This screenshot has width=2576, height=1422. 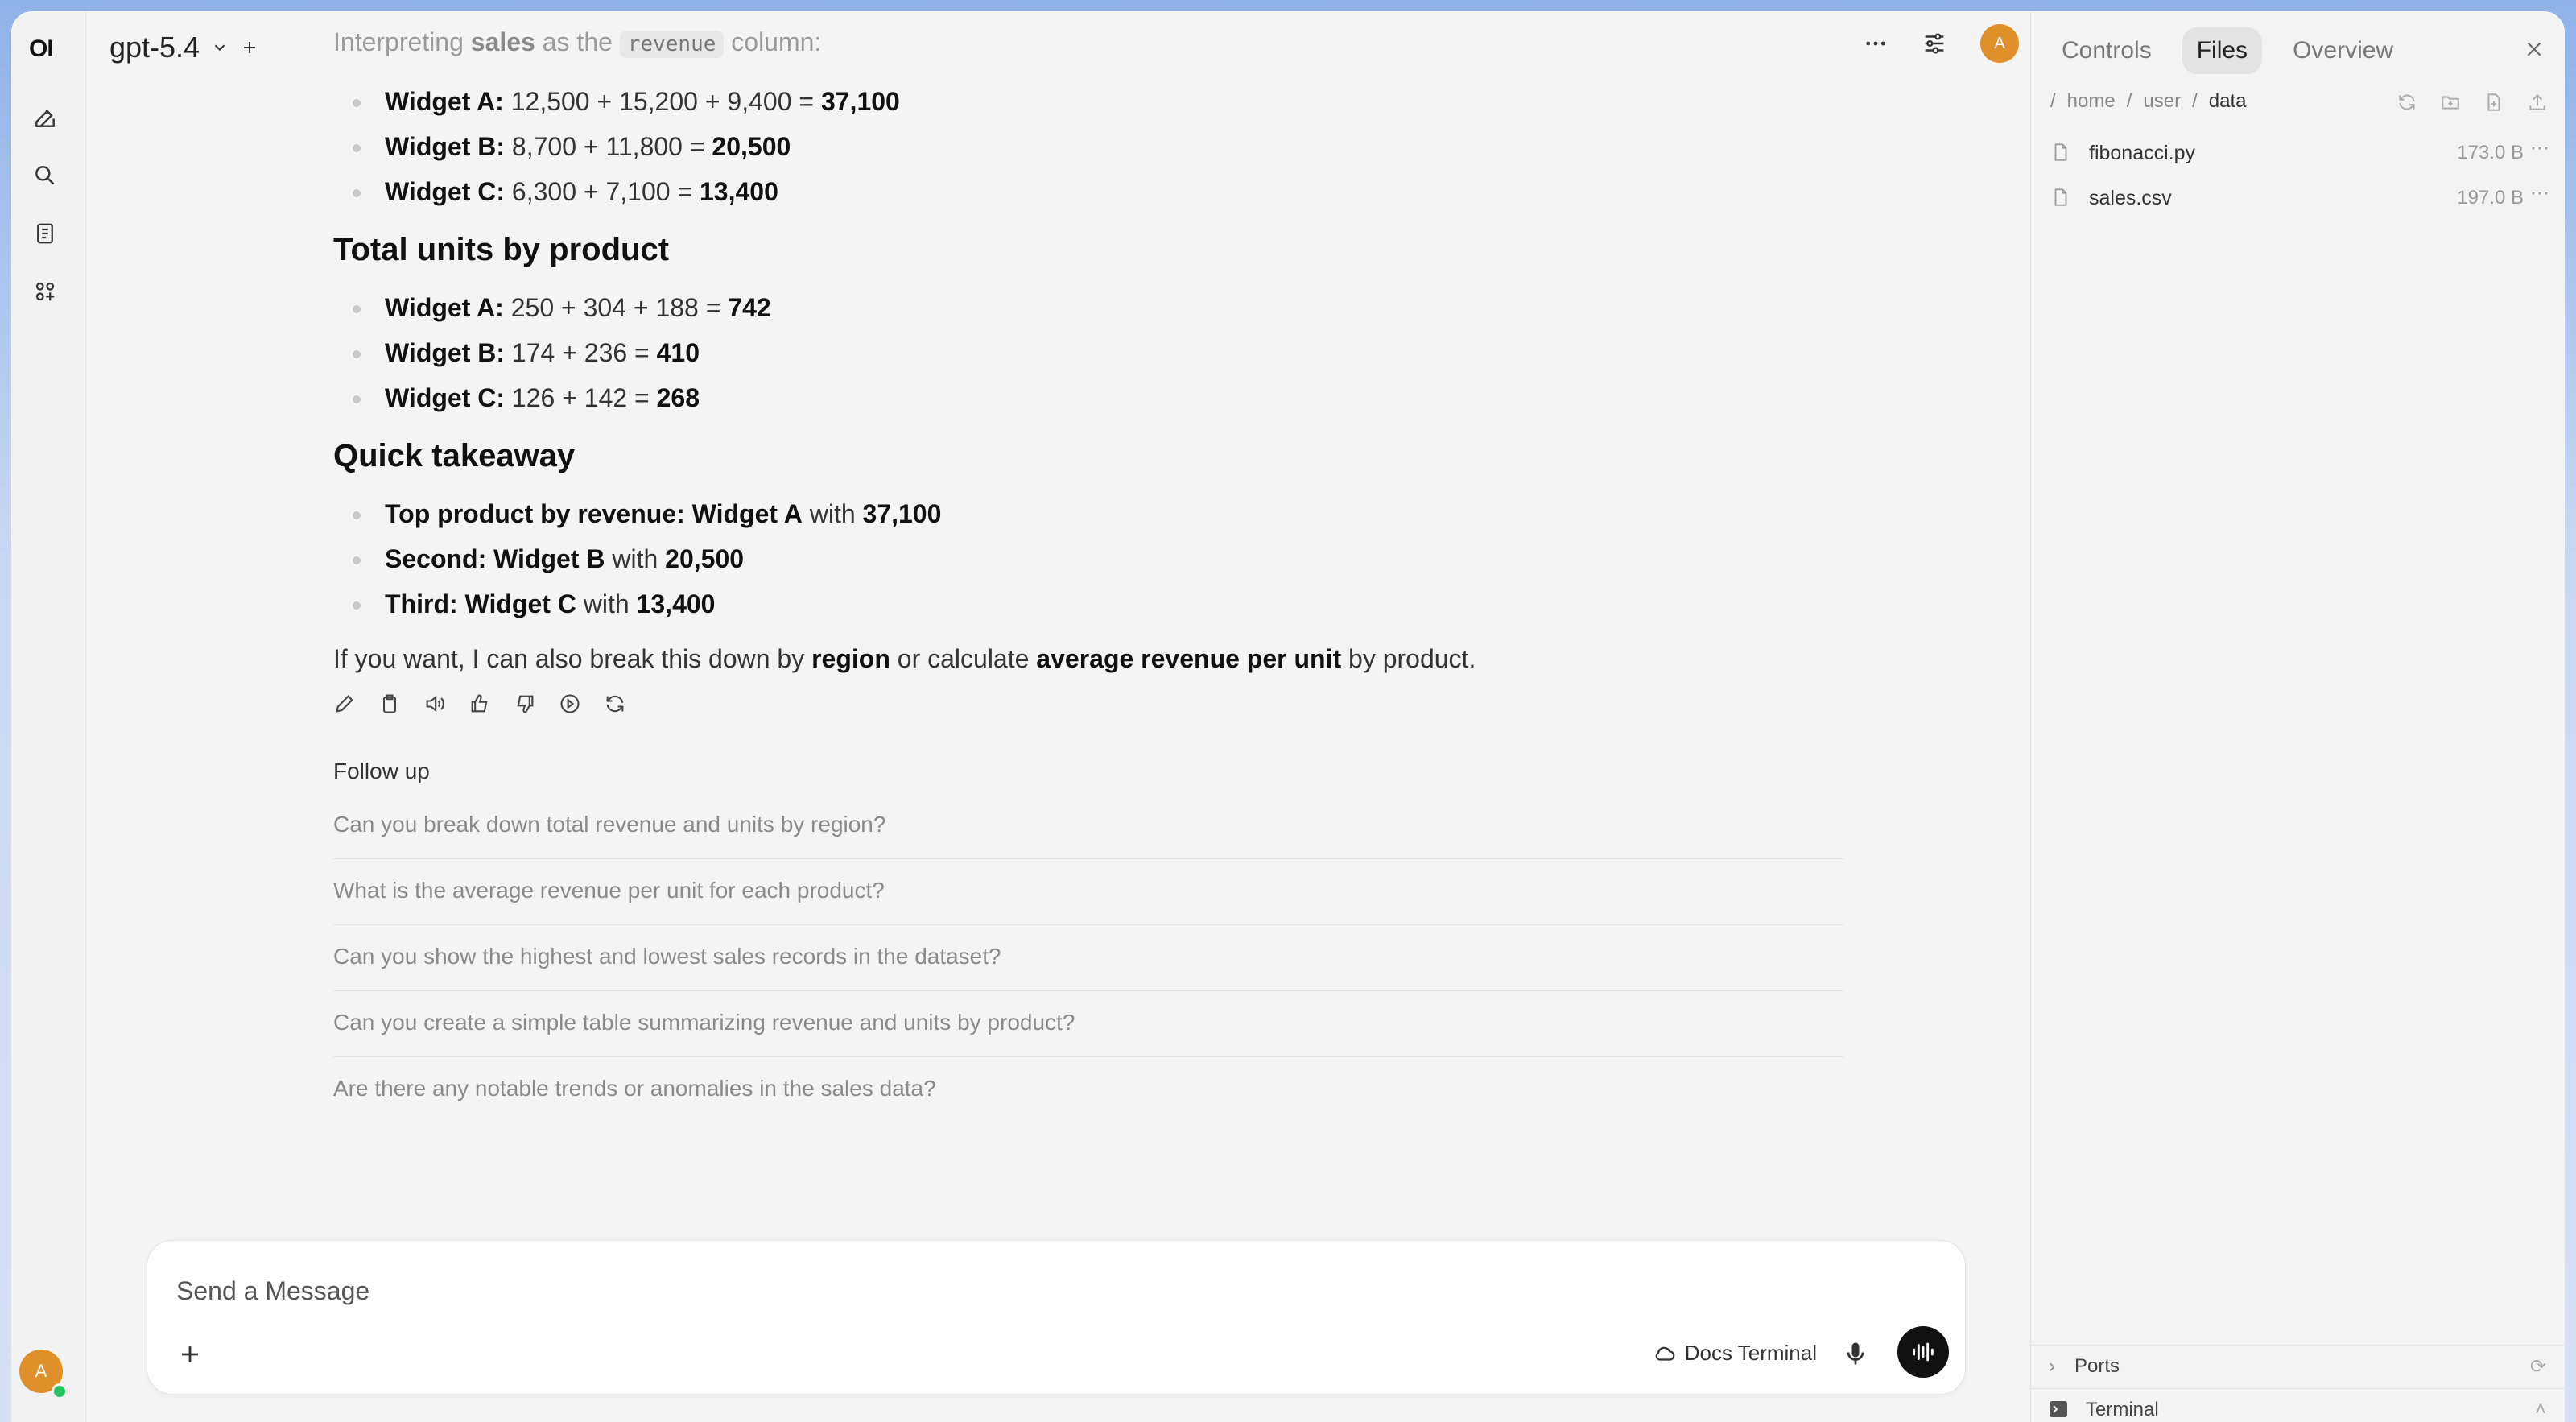 What do you see at coordinates (60, 1391) in the screenshot?
I see `online-status-dot` at bounding box center [60, 1391].